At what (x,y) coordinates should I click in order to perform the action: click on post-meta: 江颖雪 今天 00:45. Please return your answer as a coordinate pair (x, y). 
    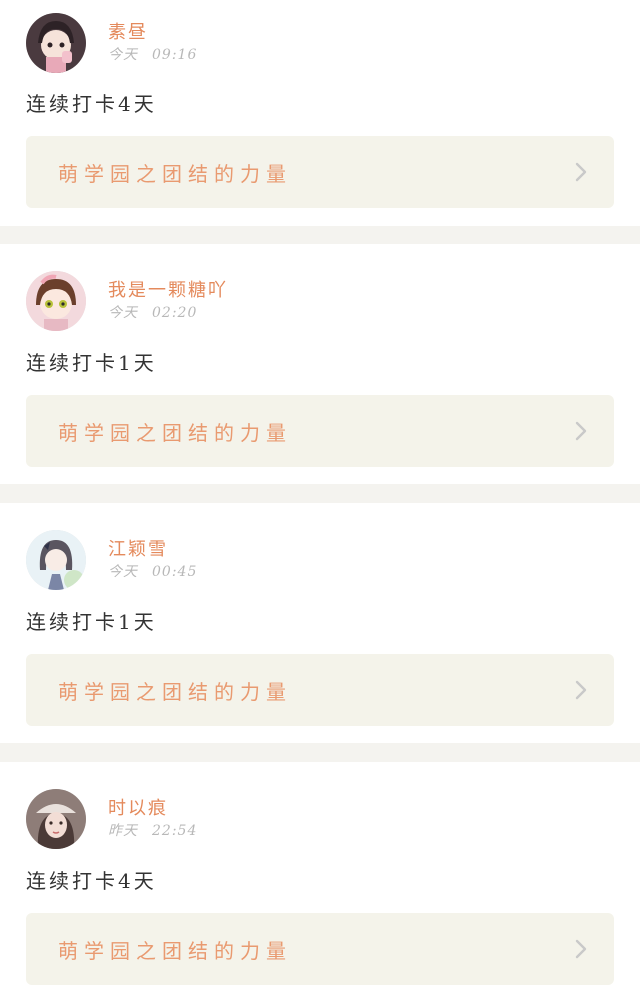
    Looking at the image, I should click on (152, 560).